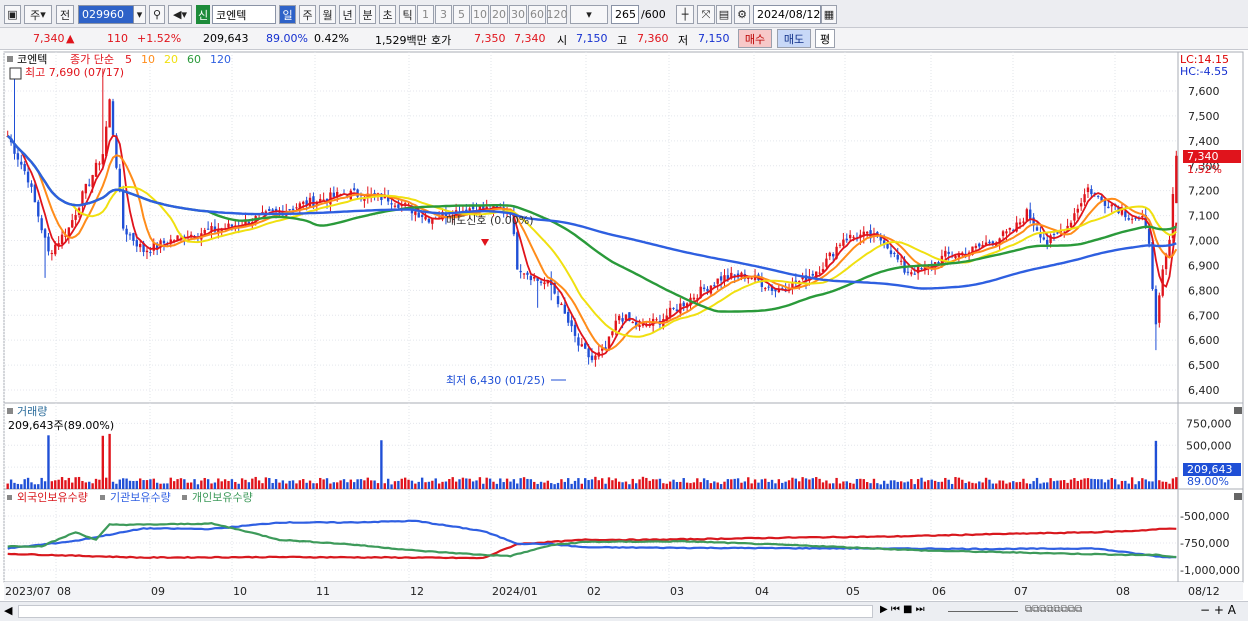 This screenshot has height=621, width=1248. Describe the element at coordinates (38, 14) in the screenshot. I see `chart-type-select: 주 ▾` at that location.